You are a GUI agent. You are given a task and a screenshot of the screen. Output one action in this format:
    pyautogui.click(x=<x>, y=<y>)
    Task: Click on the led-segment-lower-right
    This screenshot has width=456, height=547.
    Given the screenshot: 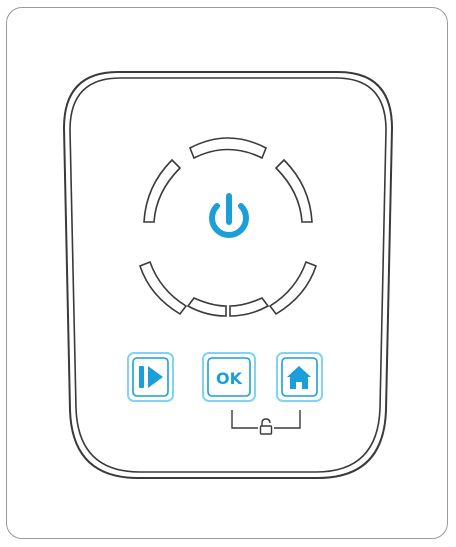 What is the action you would take?
    pyautogui.click(x=292, y=288)
    